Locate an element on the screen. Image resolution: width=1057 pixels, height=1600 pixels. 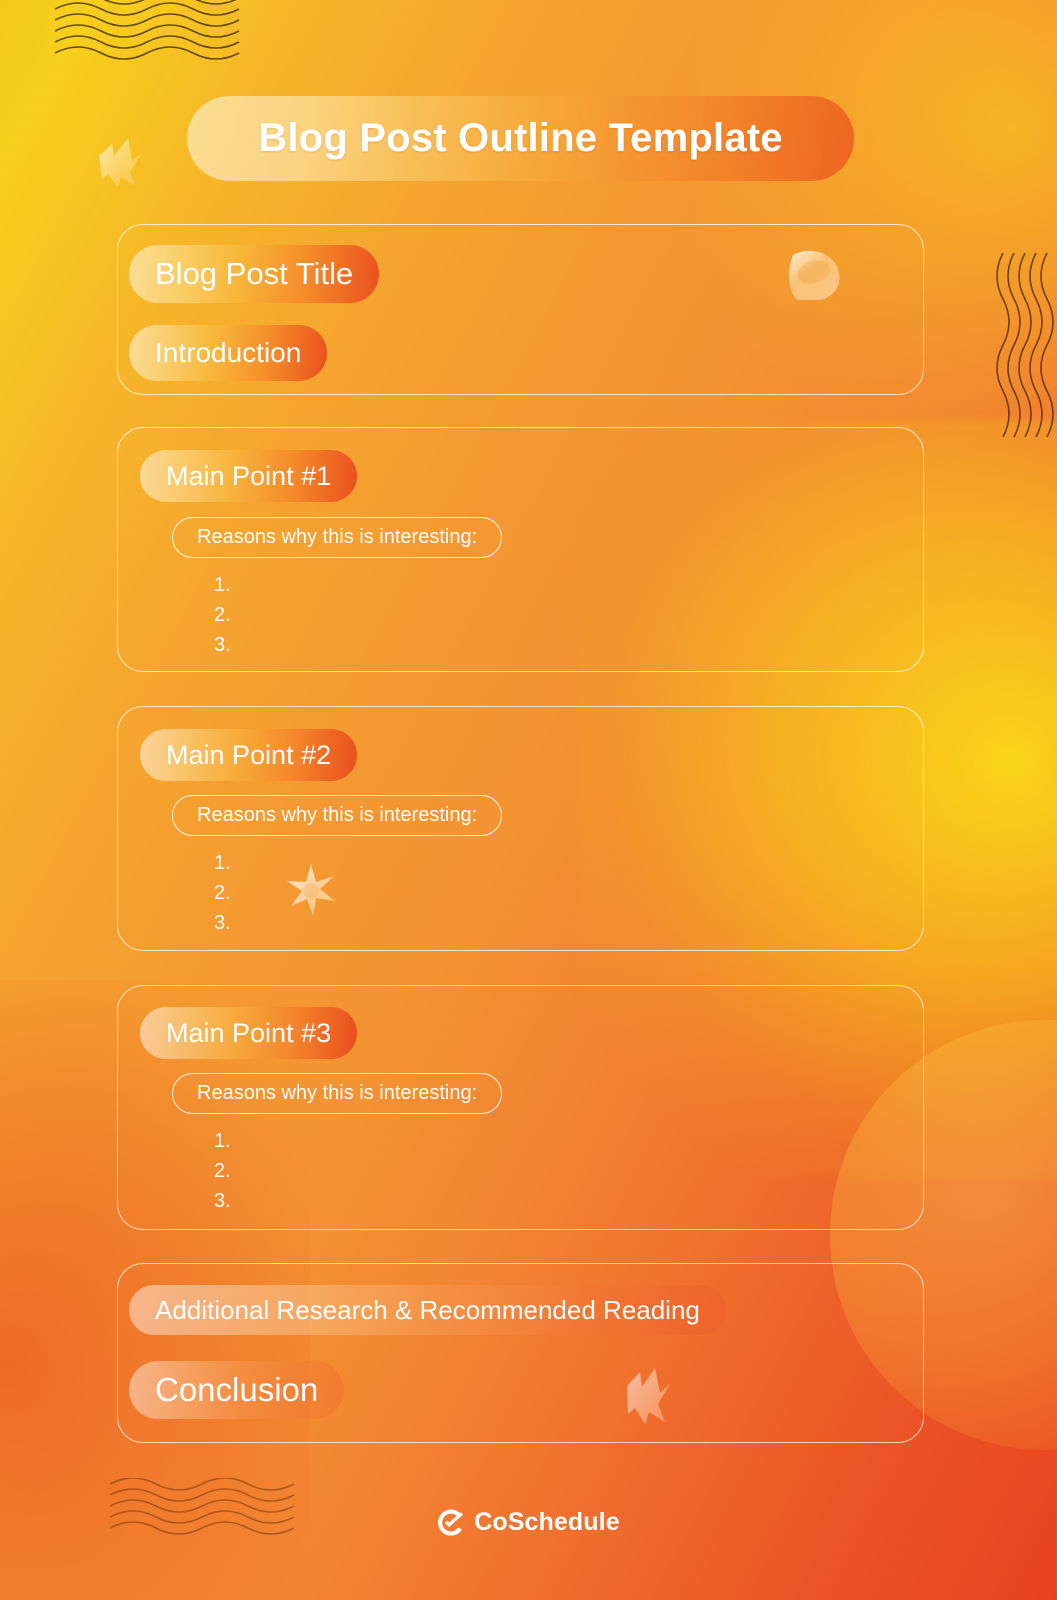
field-introduction: Introduction is located at coordinates (228, 353).